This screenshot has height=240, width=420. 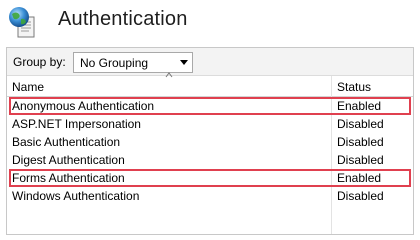 I want to click on table-row: Windows Authentication Disabled, so click(x=210, y=196).